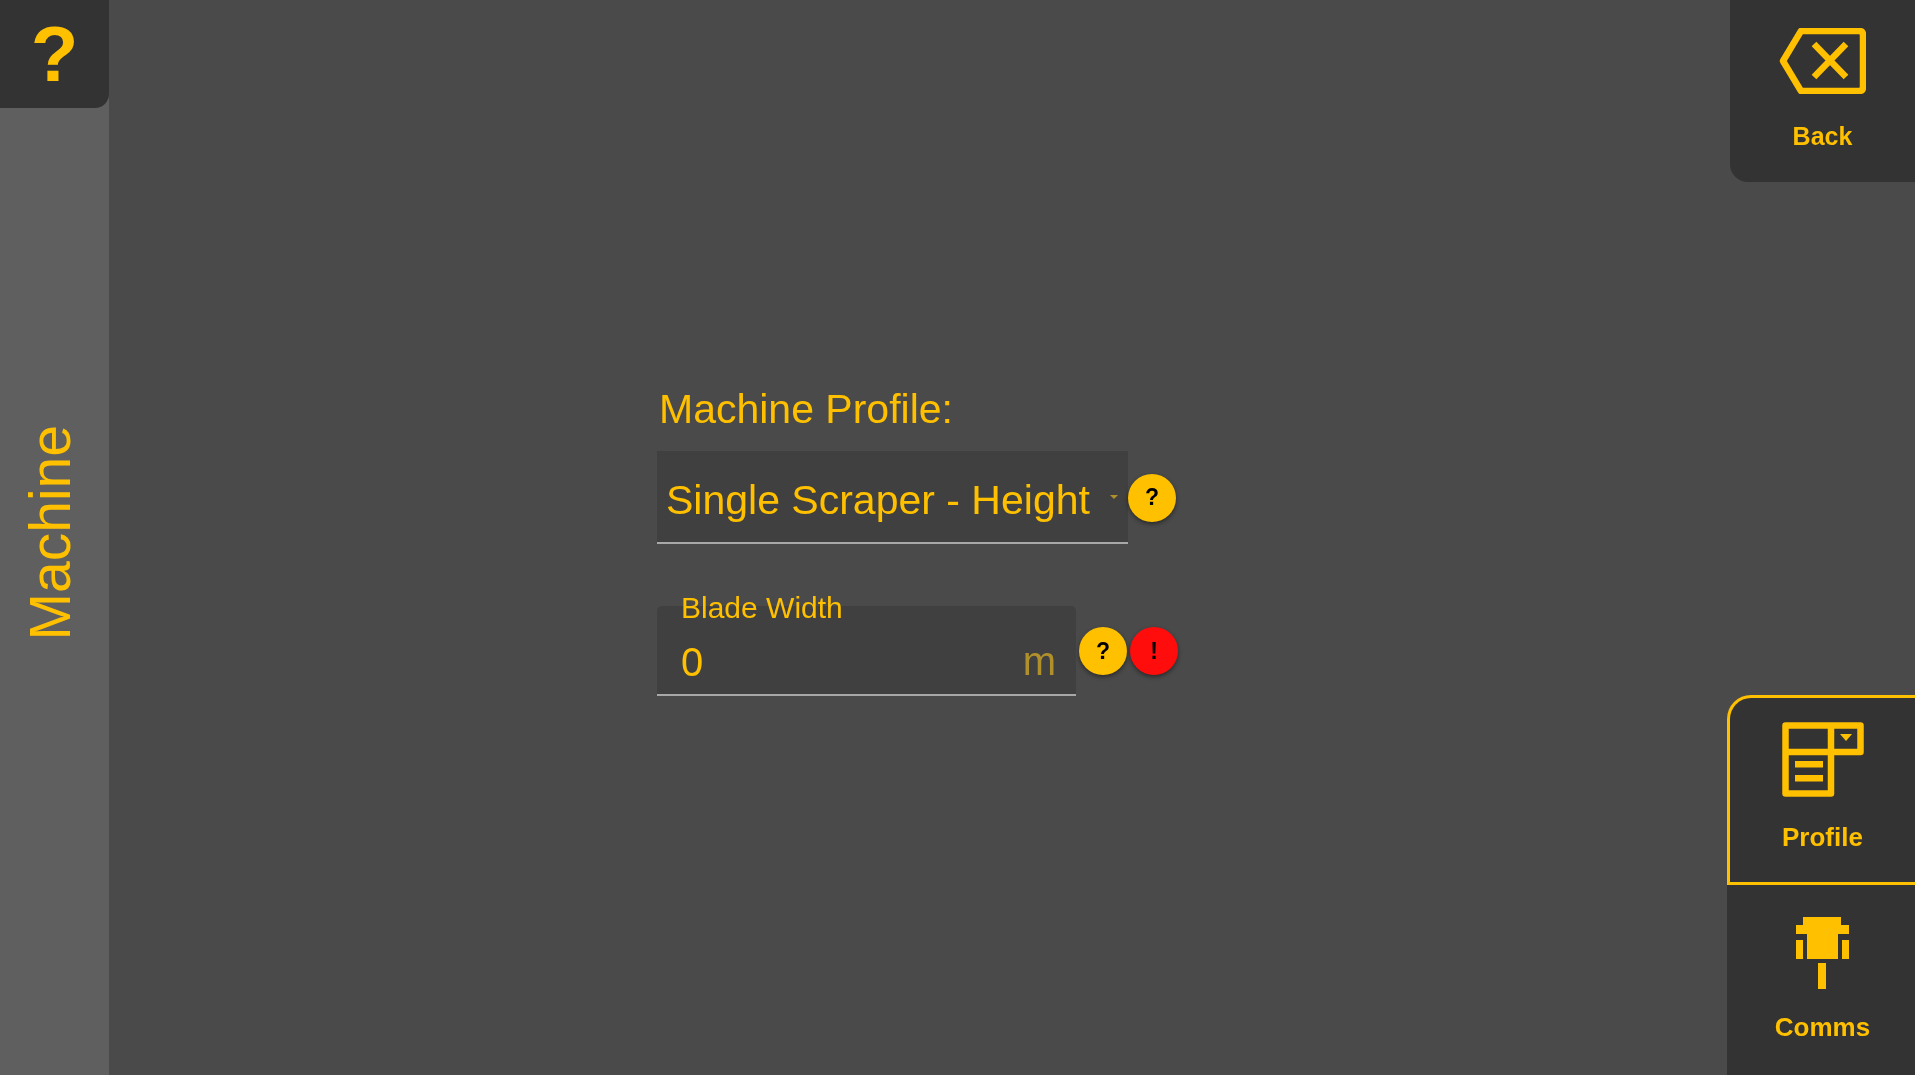 The image size is (1915, 1075). Describe the element at coordinates (1114, 496) in the screenshot. I see `caret-icon` at that location.